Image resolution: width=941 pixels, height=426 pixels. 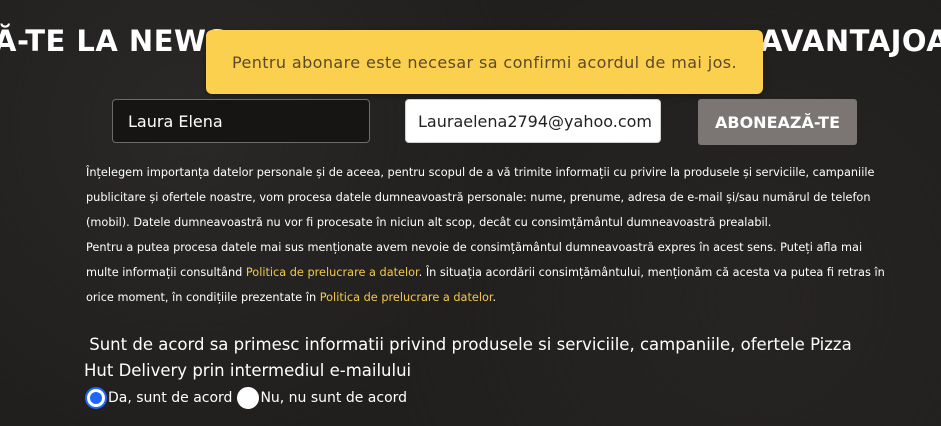 What do you see at coordinates (850, 41) in the screenshot?
I see `headline-right-text: AVANTAJOA` at bounding box center [850, 41].